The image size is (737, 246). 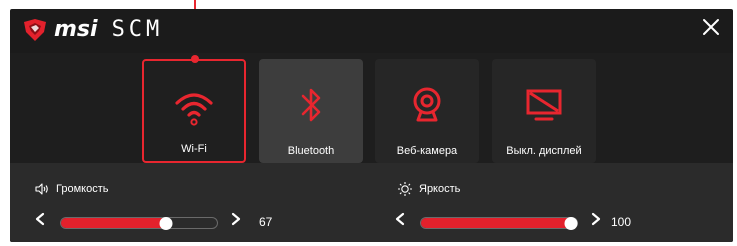 I want to click on tile-wifi: Wi-Fi, so click(x=194, y=111).